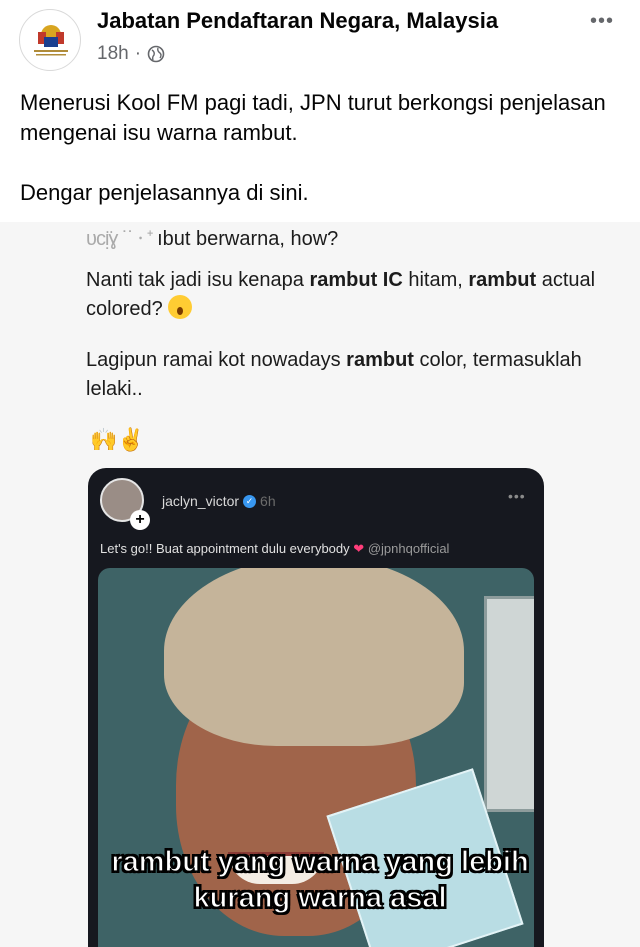 This screenshot has height=947, width=640. I want to click on raising-hands-emoji: 🙌, so click(104, 439).